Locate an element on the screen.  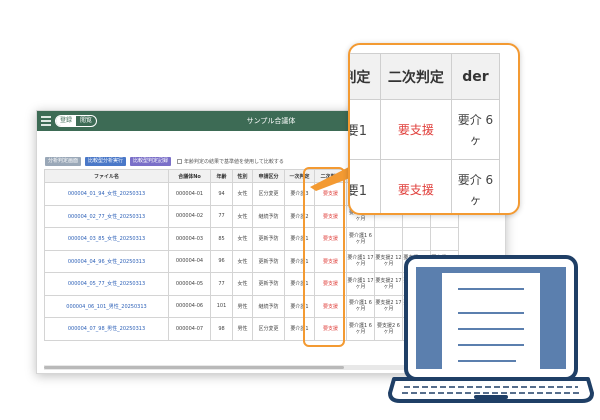
cell-filename: 000004_01_94_女性_20250313 is located at coordinates (106, 194).